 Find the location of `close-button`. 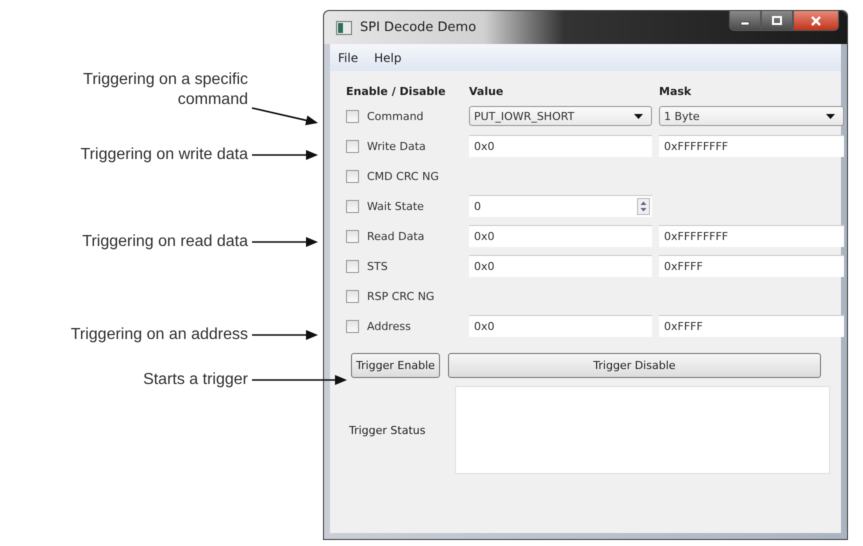

close-button is located at coordinates (816, 21).